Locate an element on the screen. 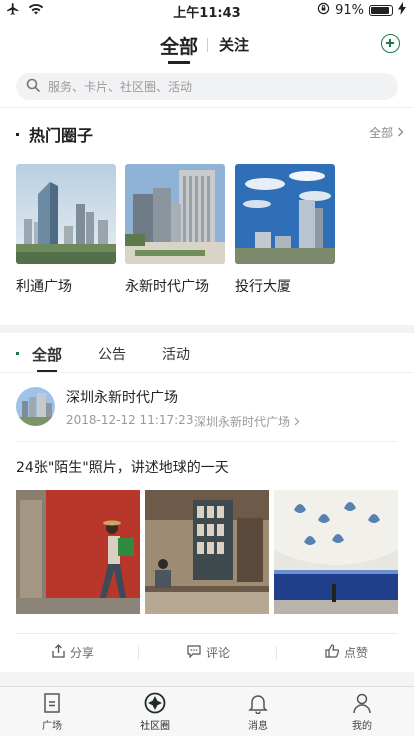  feed-tab-all: 全部 is located at coordinates (47, 354).